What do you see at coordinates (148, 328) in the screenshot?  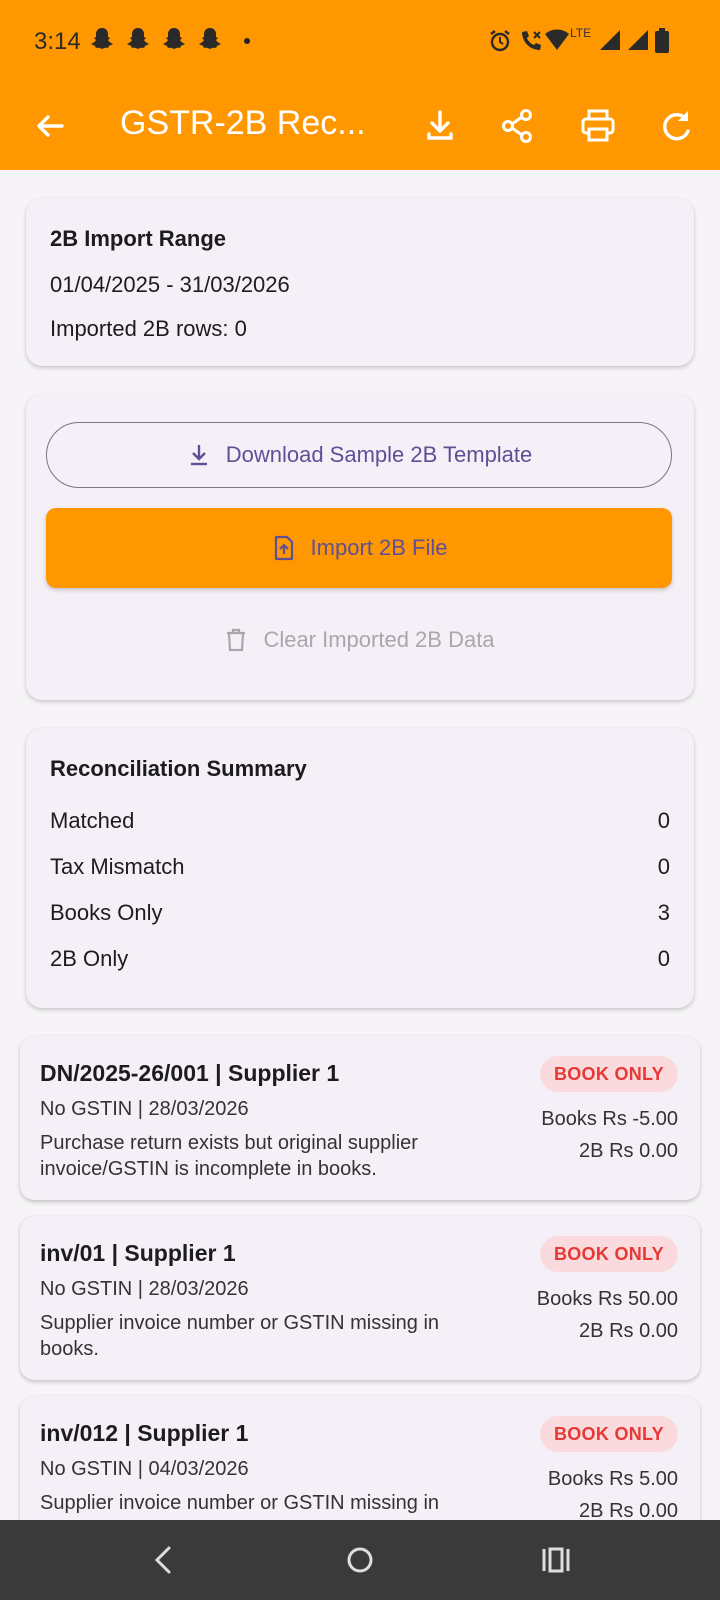 I see `imported-rows-count: Imported 2B rows: 0` at bounding box center [148, 328].